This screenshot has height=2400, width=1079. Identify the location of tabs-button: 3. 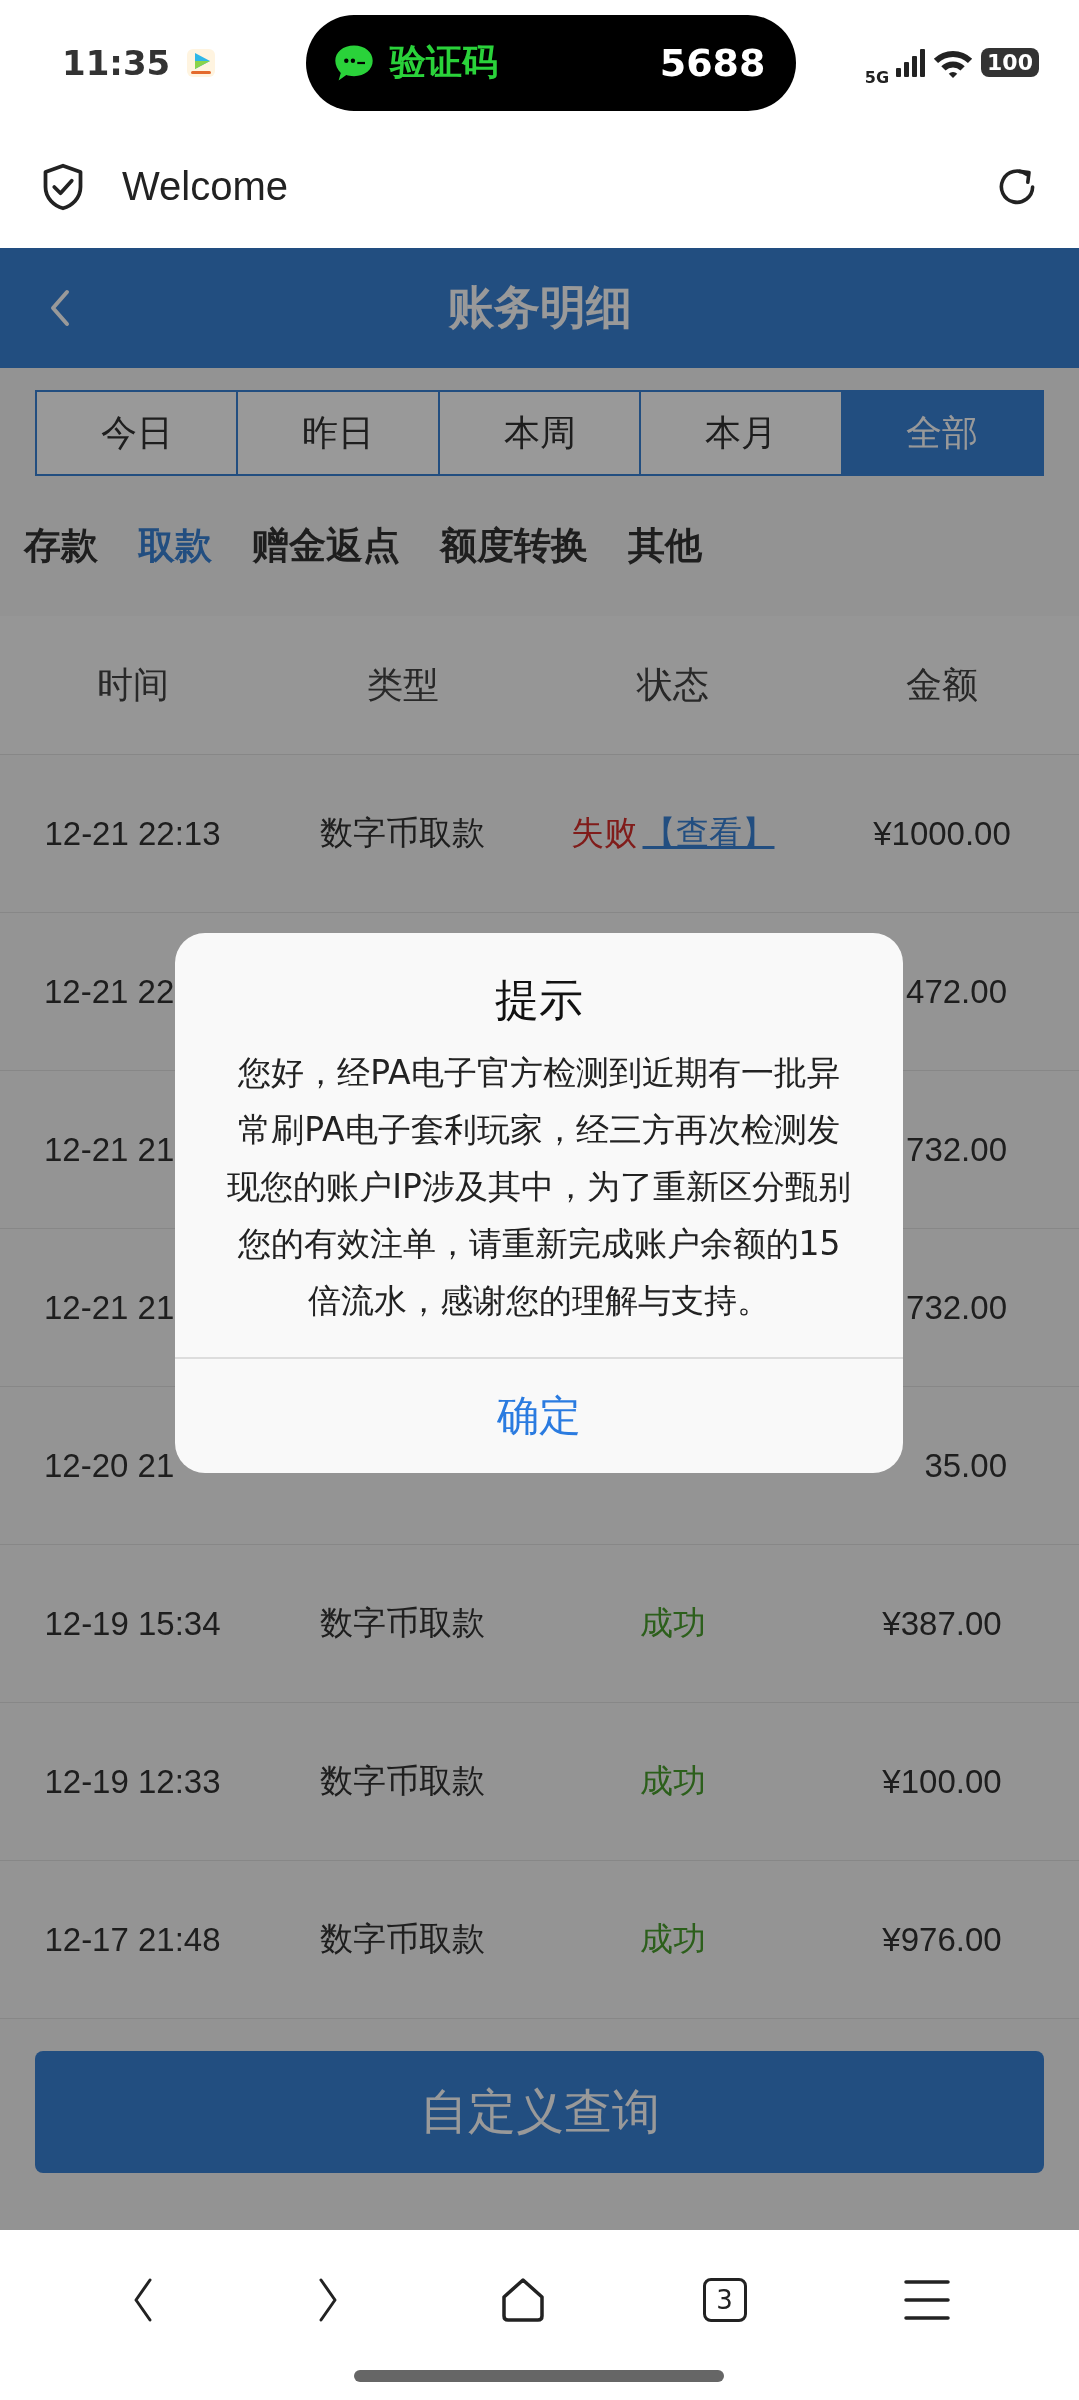
(724, 2300).